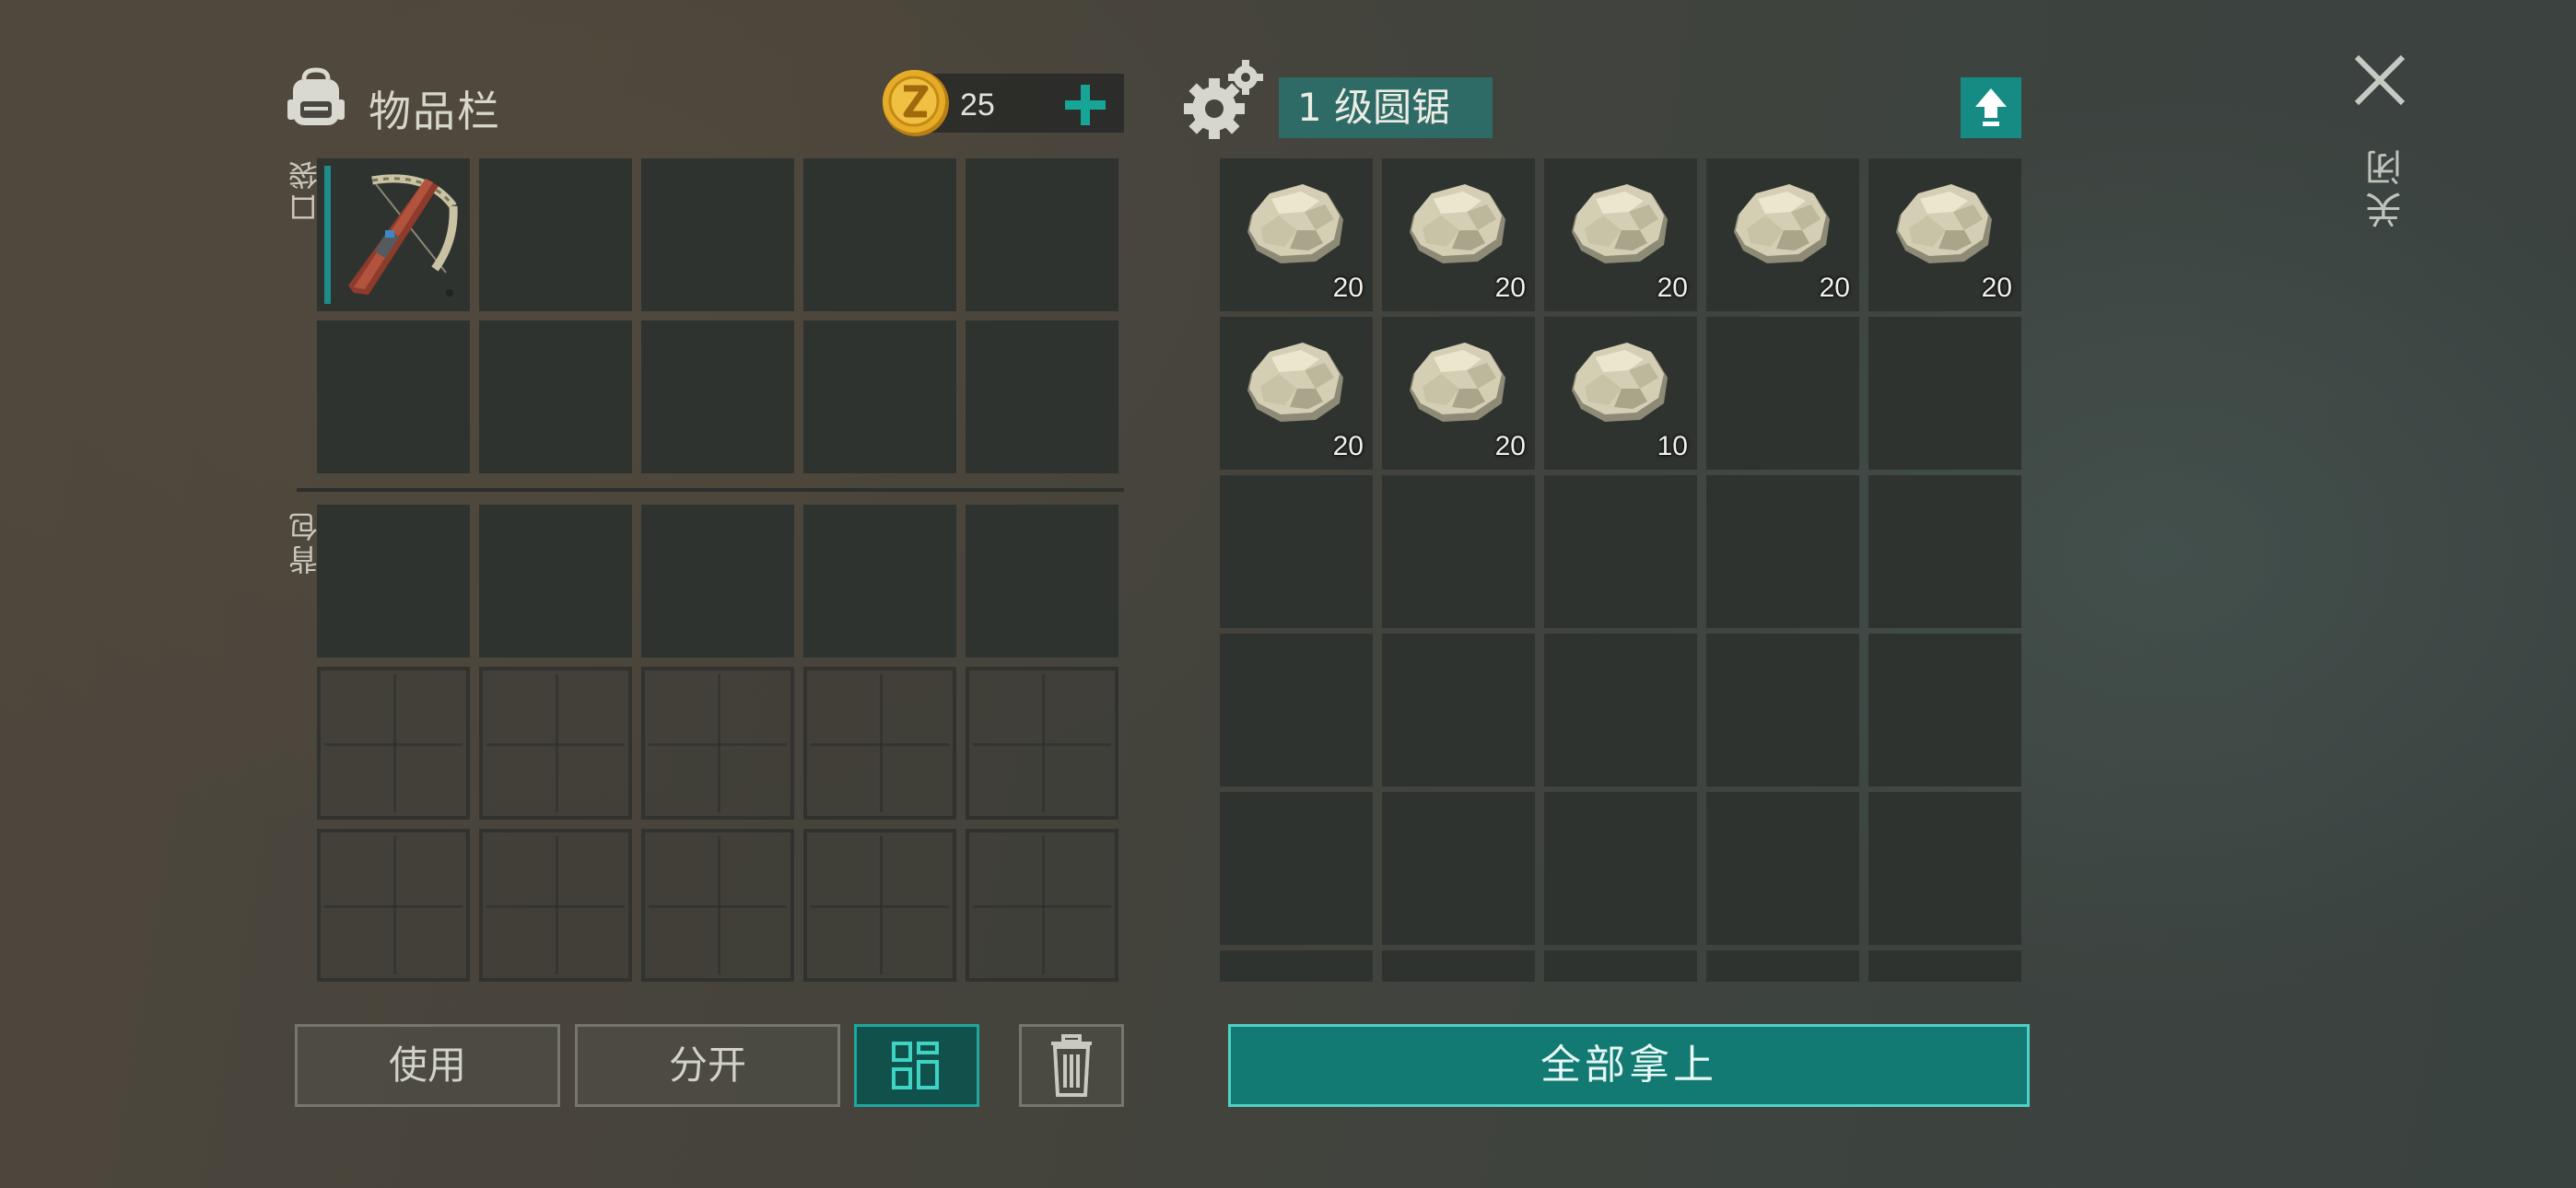 The width and height of the screenshot is (2576, 1188). Describe the element at coordinates (1223, 99) in the screenshot. I see `gears-icon` at that location.